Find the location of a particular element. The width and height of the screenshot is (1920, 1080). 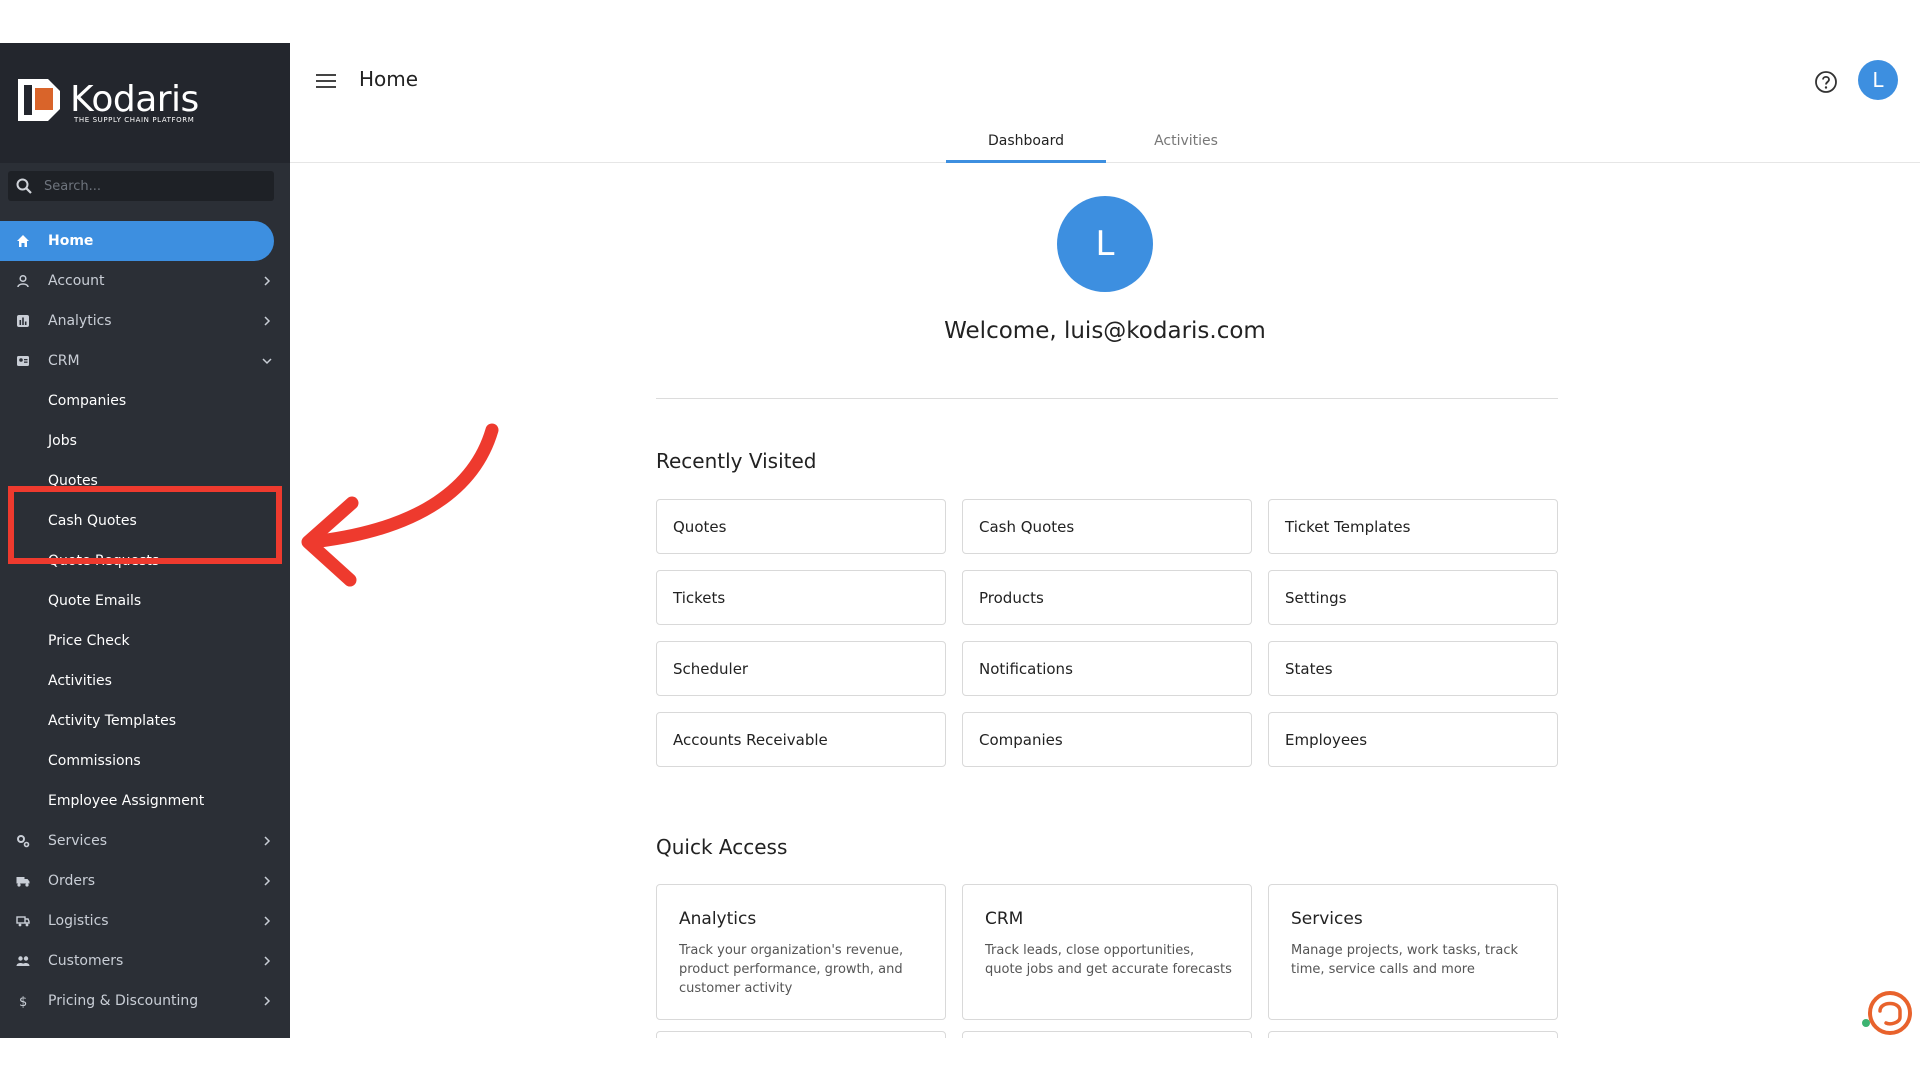

recent-card-label: Employees is located at coordinates (1326, 740).